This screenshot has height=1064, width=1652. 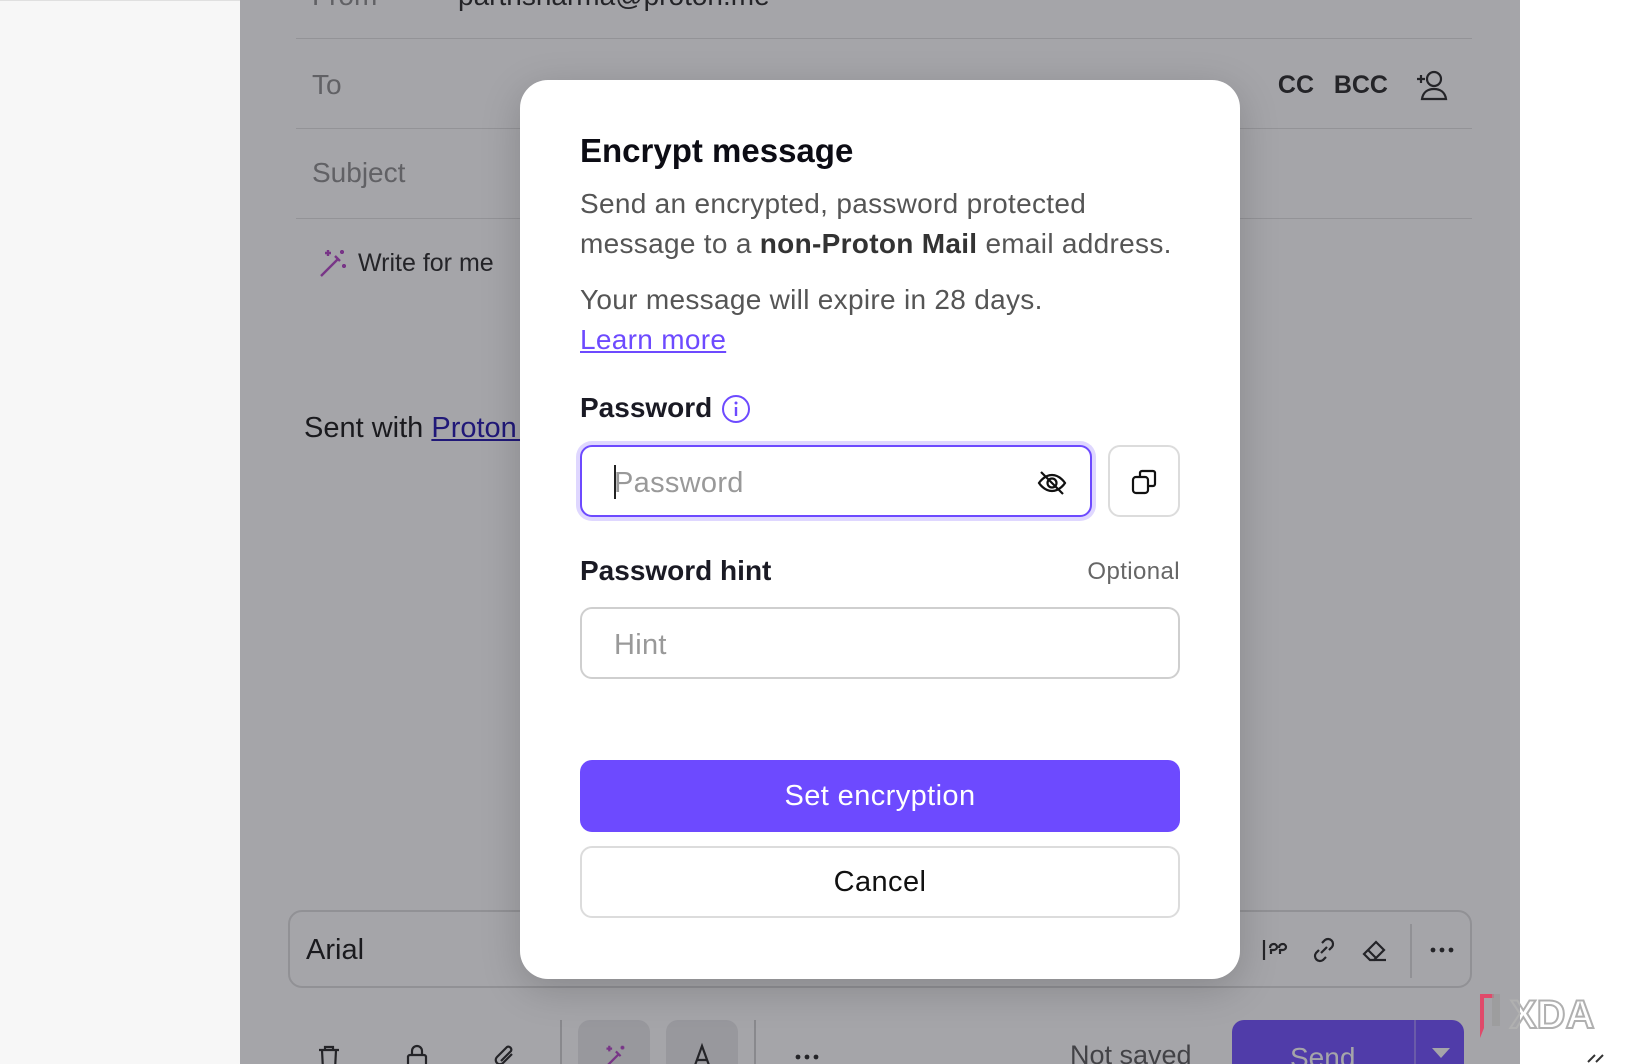 I want to click on dialog-title: Encrypt message, so click(x=717, y=150).